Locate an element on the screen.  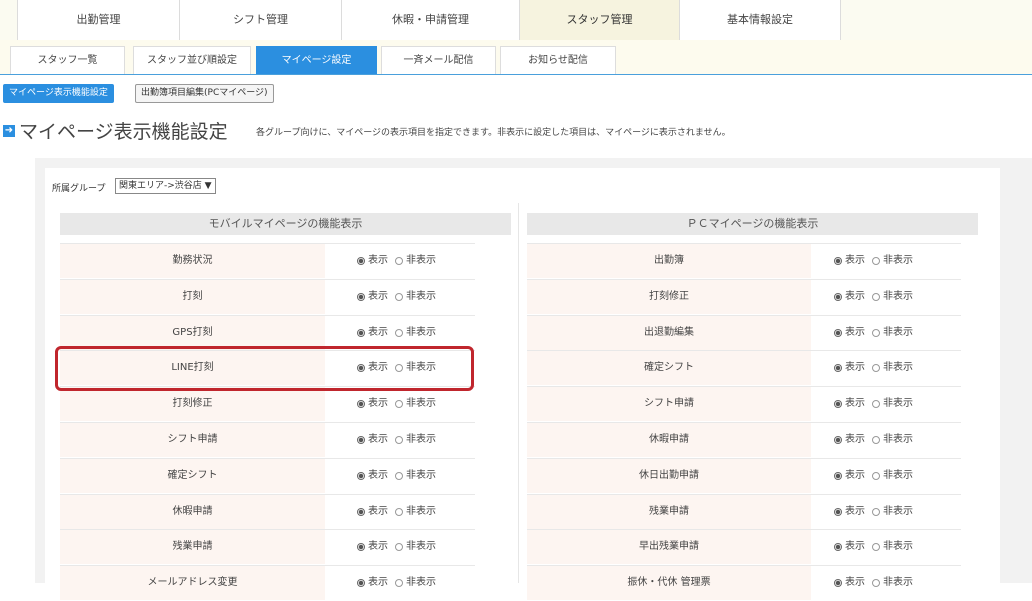
nav-basic-settings: 基本情報設定 is located at coordinates (760, 20).